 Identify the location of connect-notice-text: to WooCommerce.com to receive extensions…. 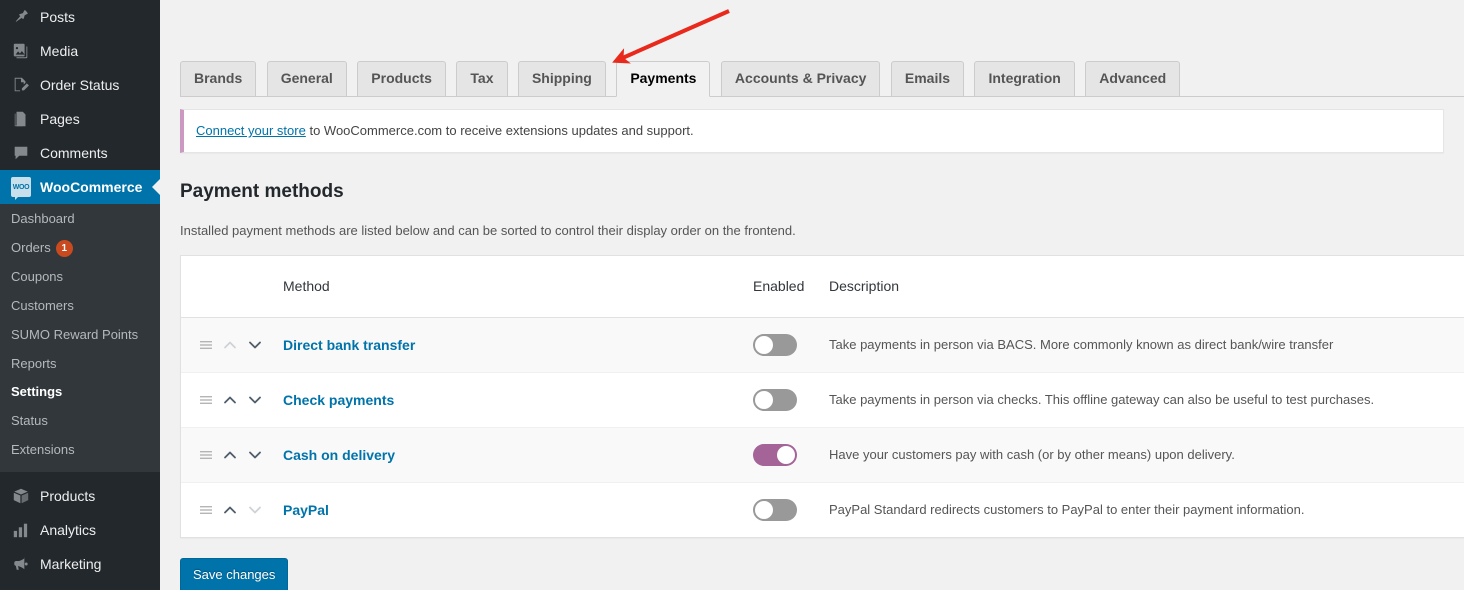
(499, 130).